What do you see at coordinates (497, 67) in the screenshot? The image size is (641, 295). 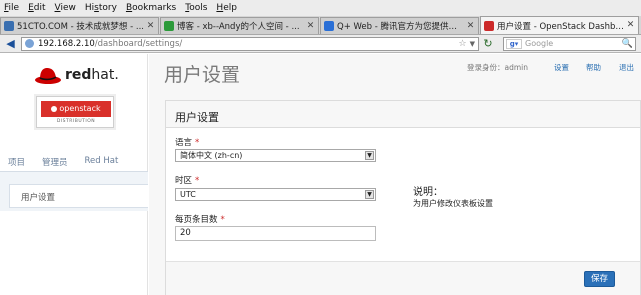 I see `login-status: 登录身份：admin` at bounding box center [497, 67].